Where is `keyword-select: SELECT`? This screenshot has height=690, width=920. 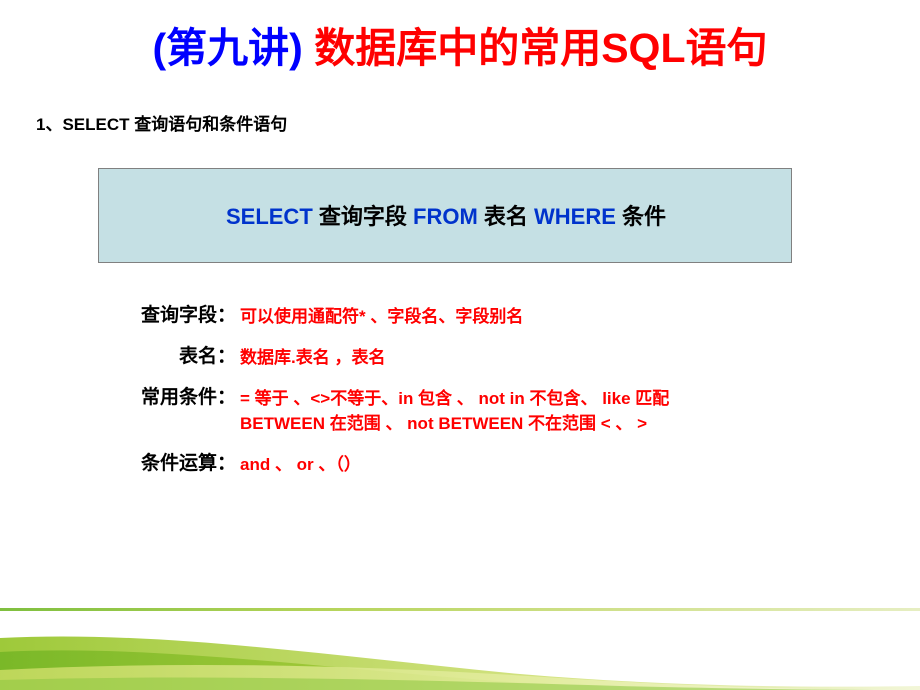
keyword-select: SELECT is located at coordinates (269, 216).